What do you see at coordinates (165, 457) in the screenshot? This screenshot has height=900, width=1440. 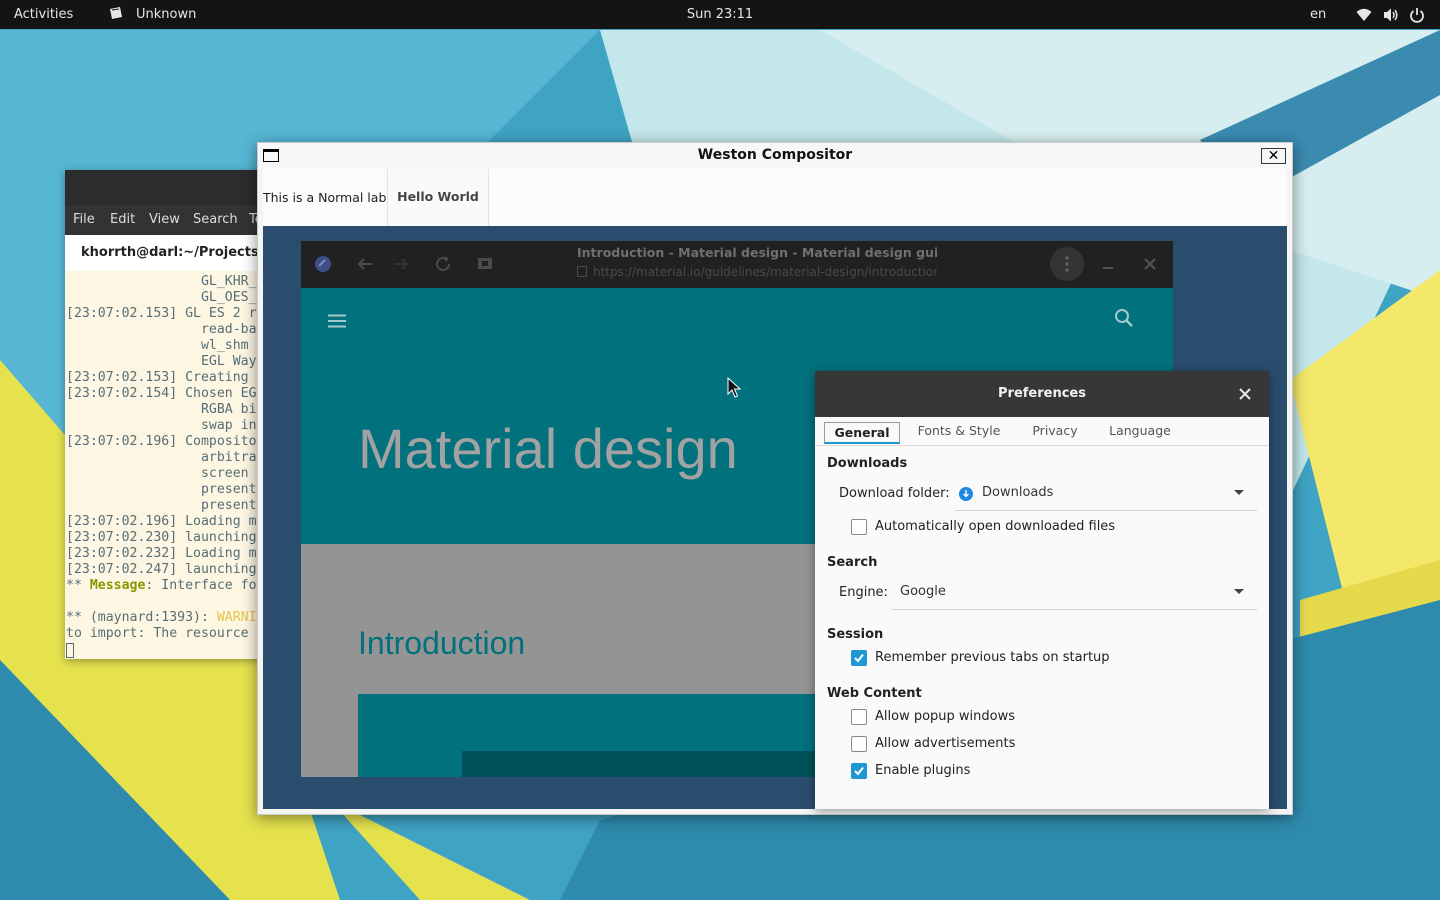 I see `terminal-line: arbitrary` at bounding box center [165, 457].